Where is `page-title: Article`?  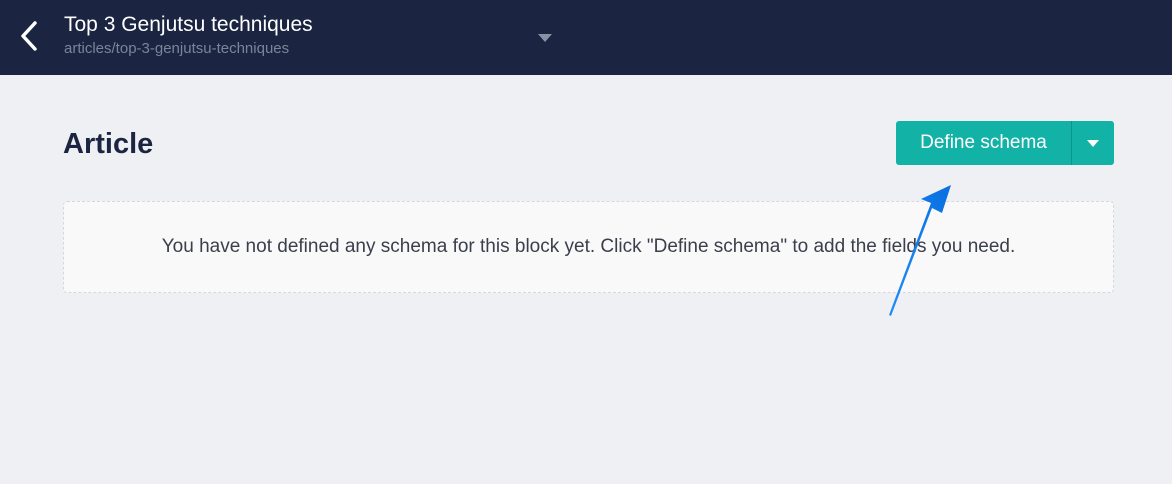 page-title: Article is located at coordinates (108, 144).